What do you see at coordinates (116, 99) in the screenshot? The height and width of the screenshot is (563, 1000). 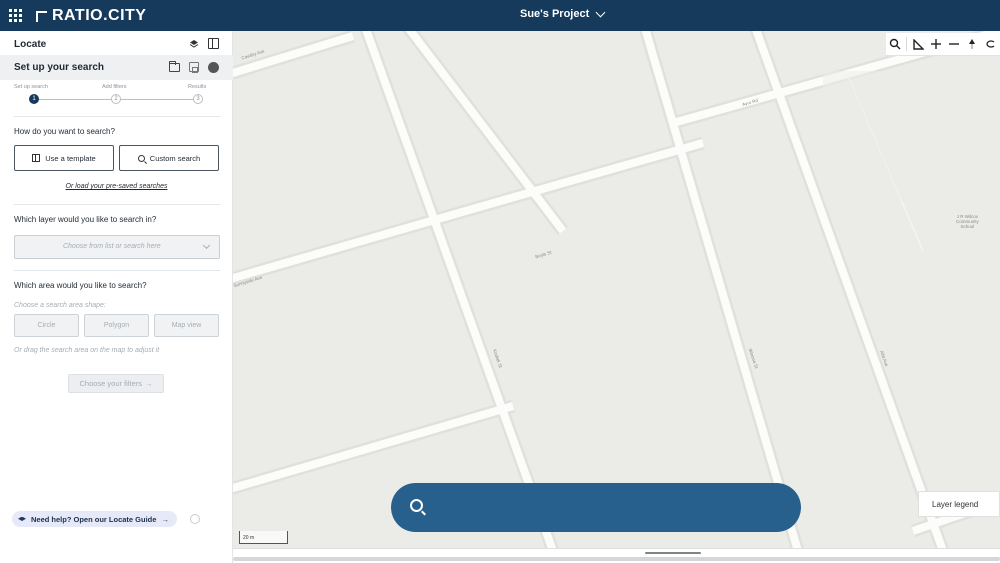 I see `step-dot-2: 2` at bounding box center [116, 99].